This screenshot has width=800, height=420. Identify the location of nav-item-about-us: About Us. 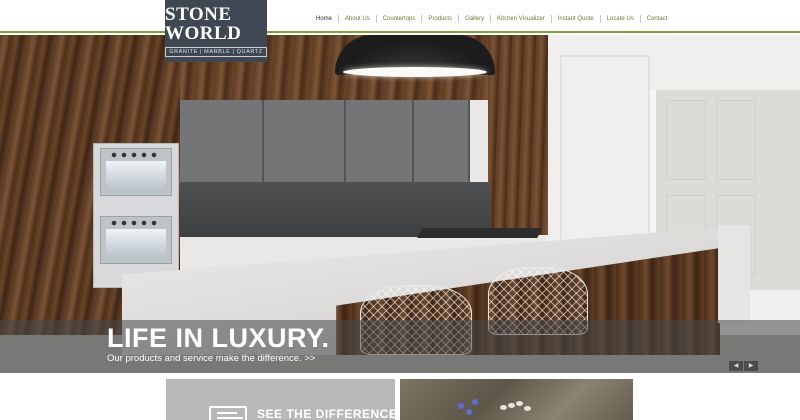
(357, 19).